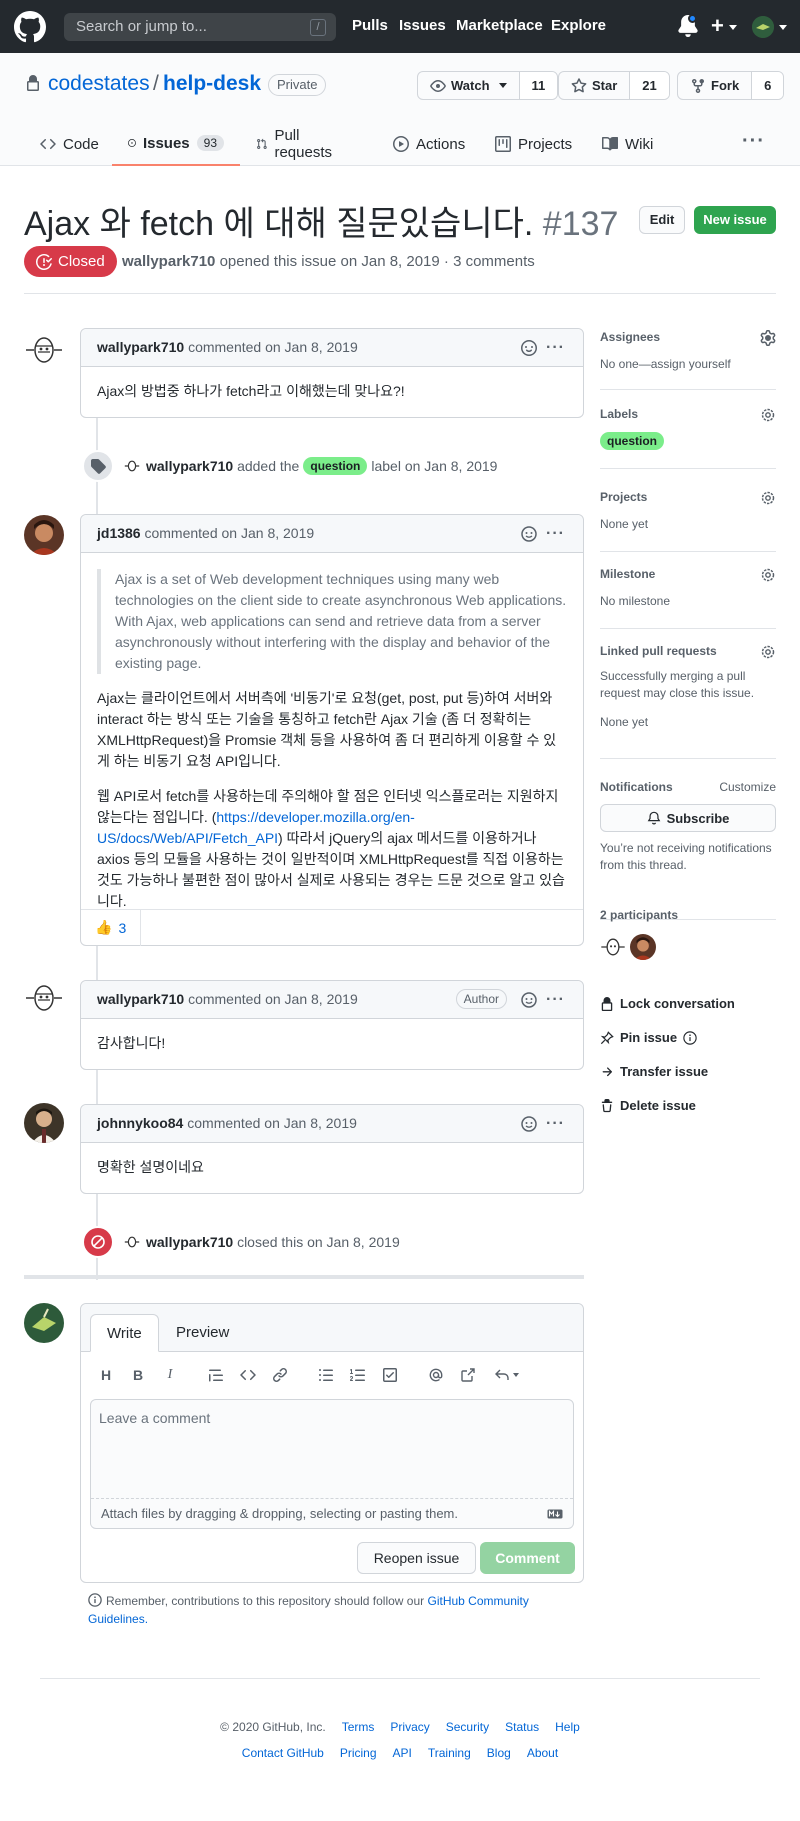  I want to click on info-icon, so click(690, 1037).